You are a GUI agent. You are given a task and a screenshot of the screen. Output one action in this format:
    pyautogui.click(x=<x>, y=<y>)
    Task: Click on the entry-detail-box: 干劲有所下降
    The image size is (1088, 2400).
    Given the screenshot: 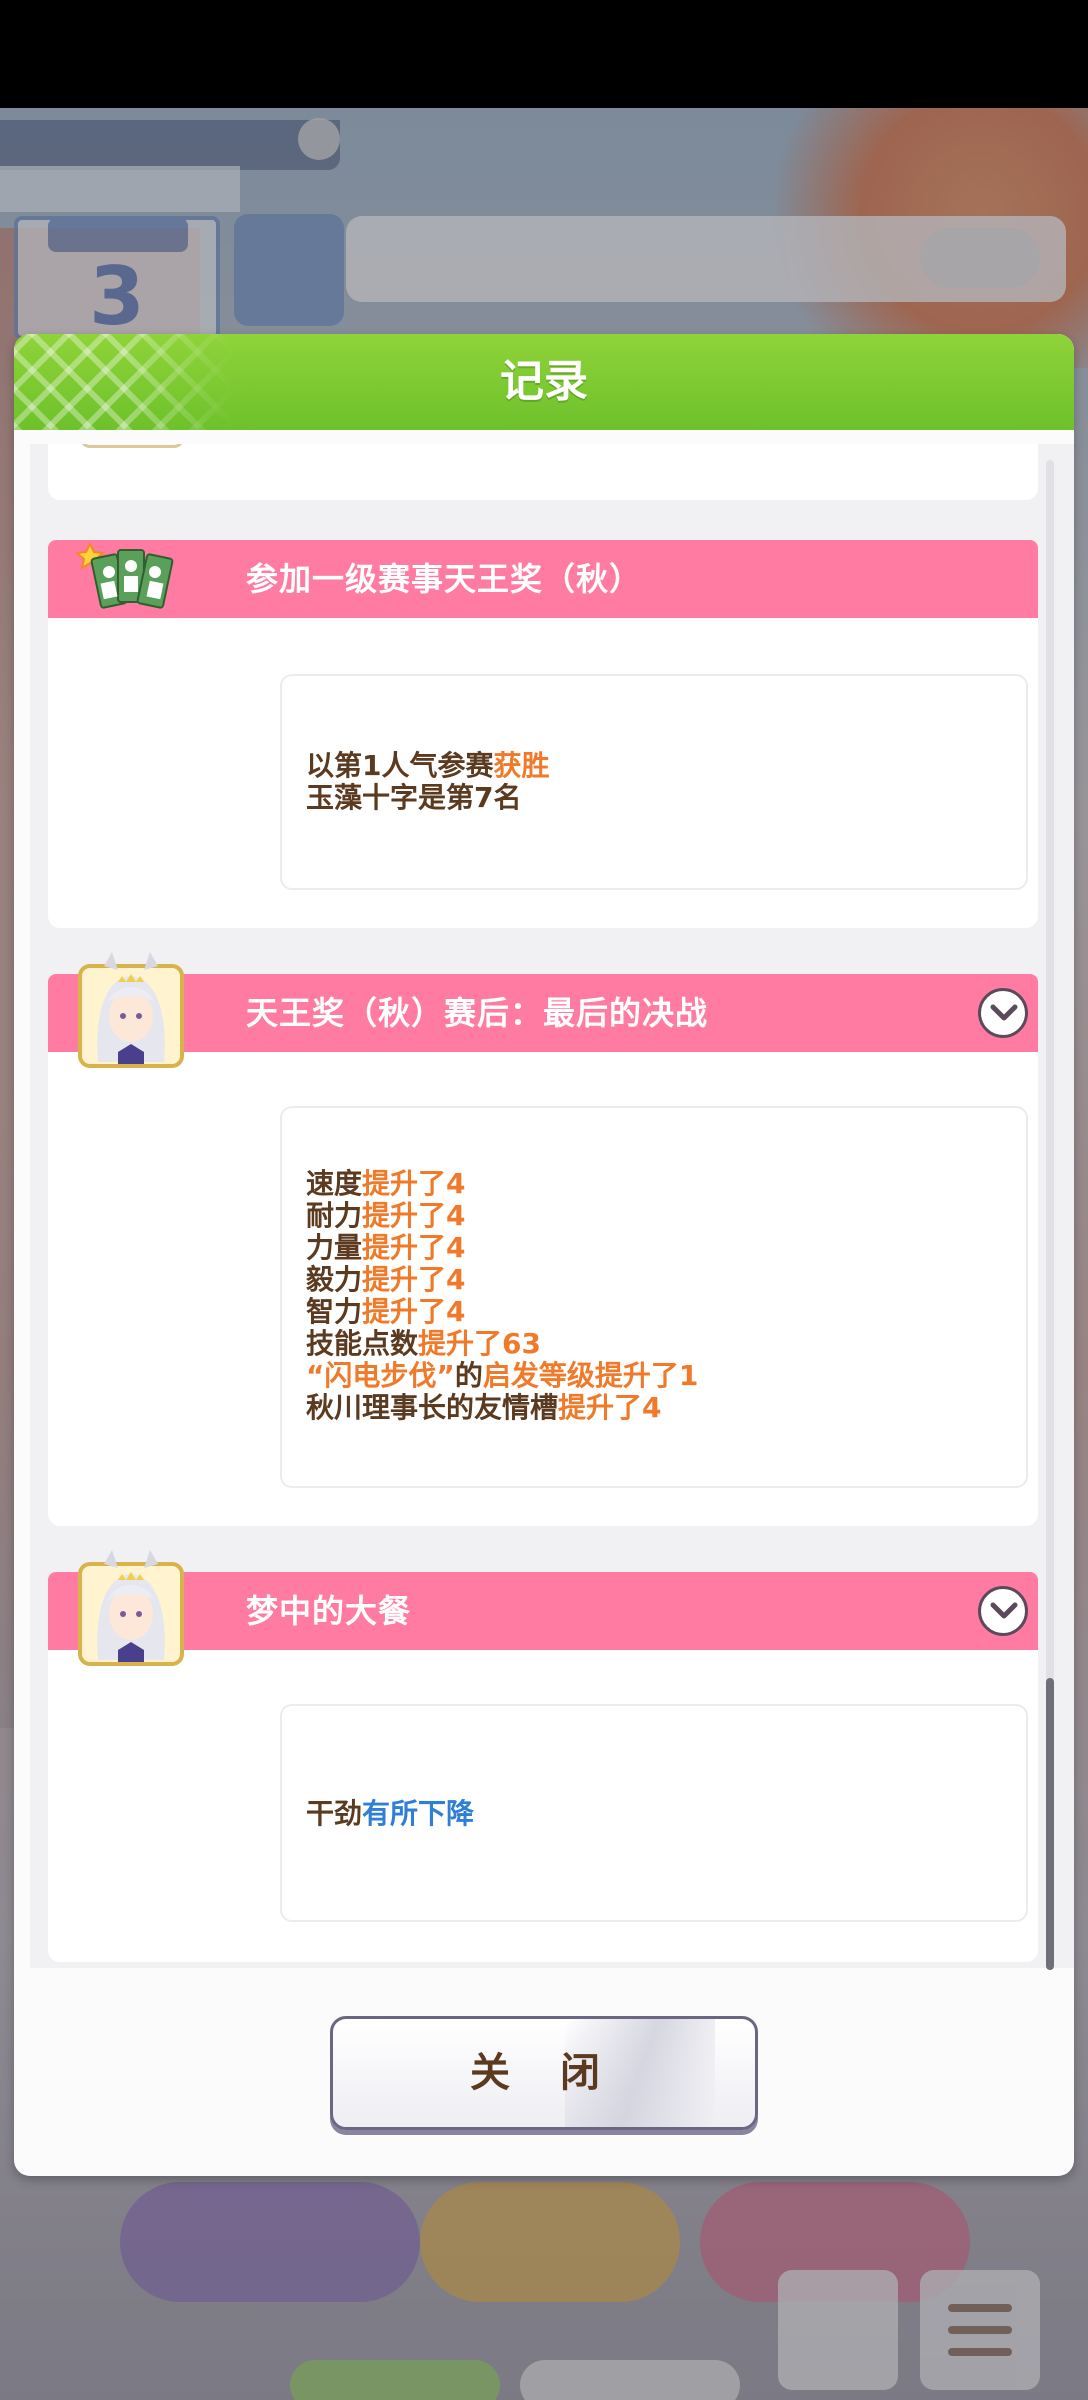 What is the action you would take?
    pyautogui.click(x=654, y=1813)
    